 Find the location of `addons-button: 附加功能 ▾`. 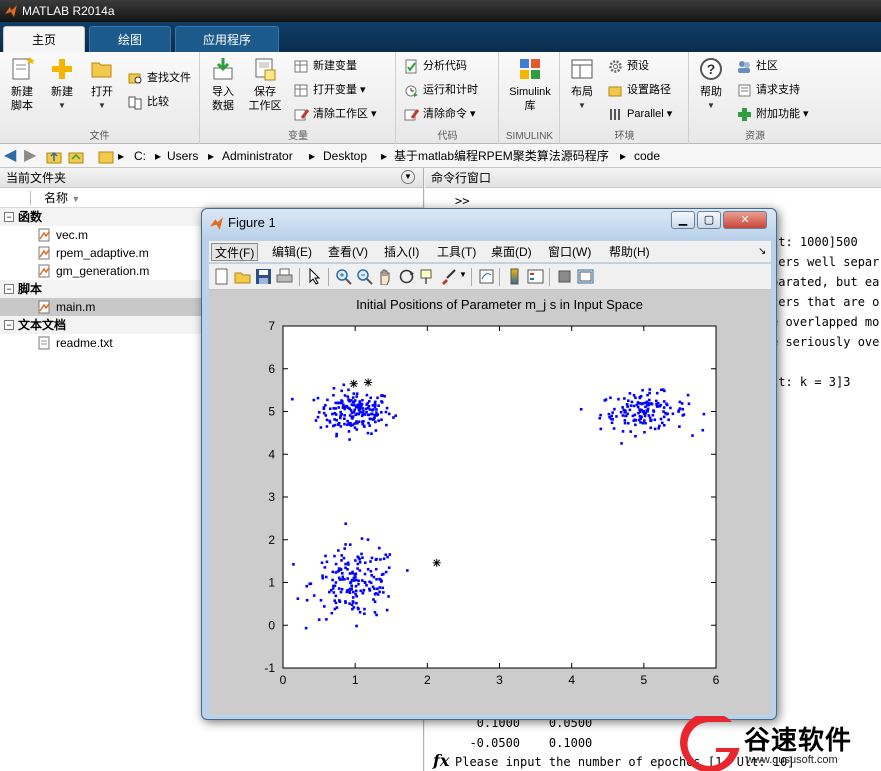

addons-button: 附加功能 ▾ is located at coordinates (772, 114).